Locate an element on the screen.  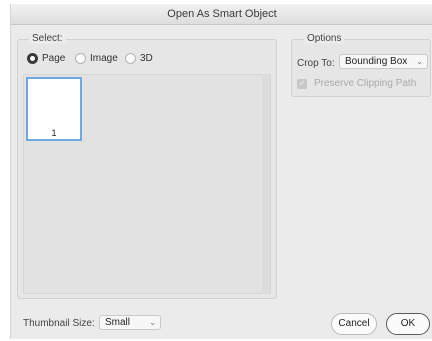
crop-to-dropdown: Bounding Box ⌄ is located at coordinates (383, 61).